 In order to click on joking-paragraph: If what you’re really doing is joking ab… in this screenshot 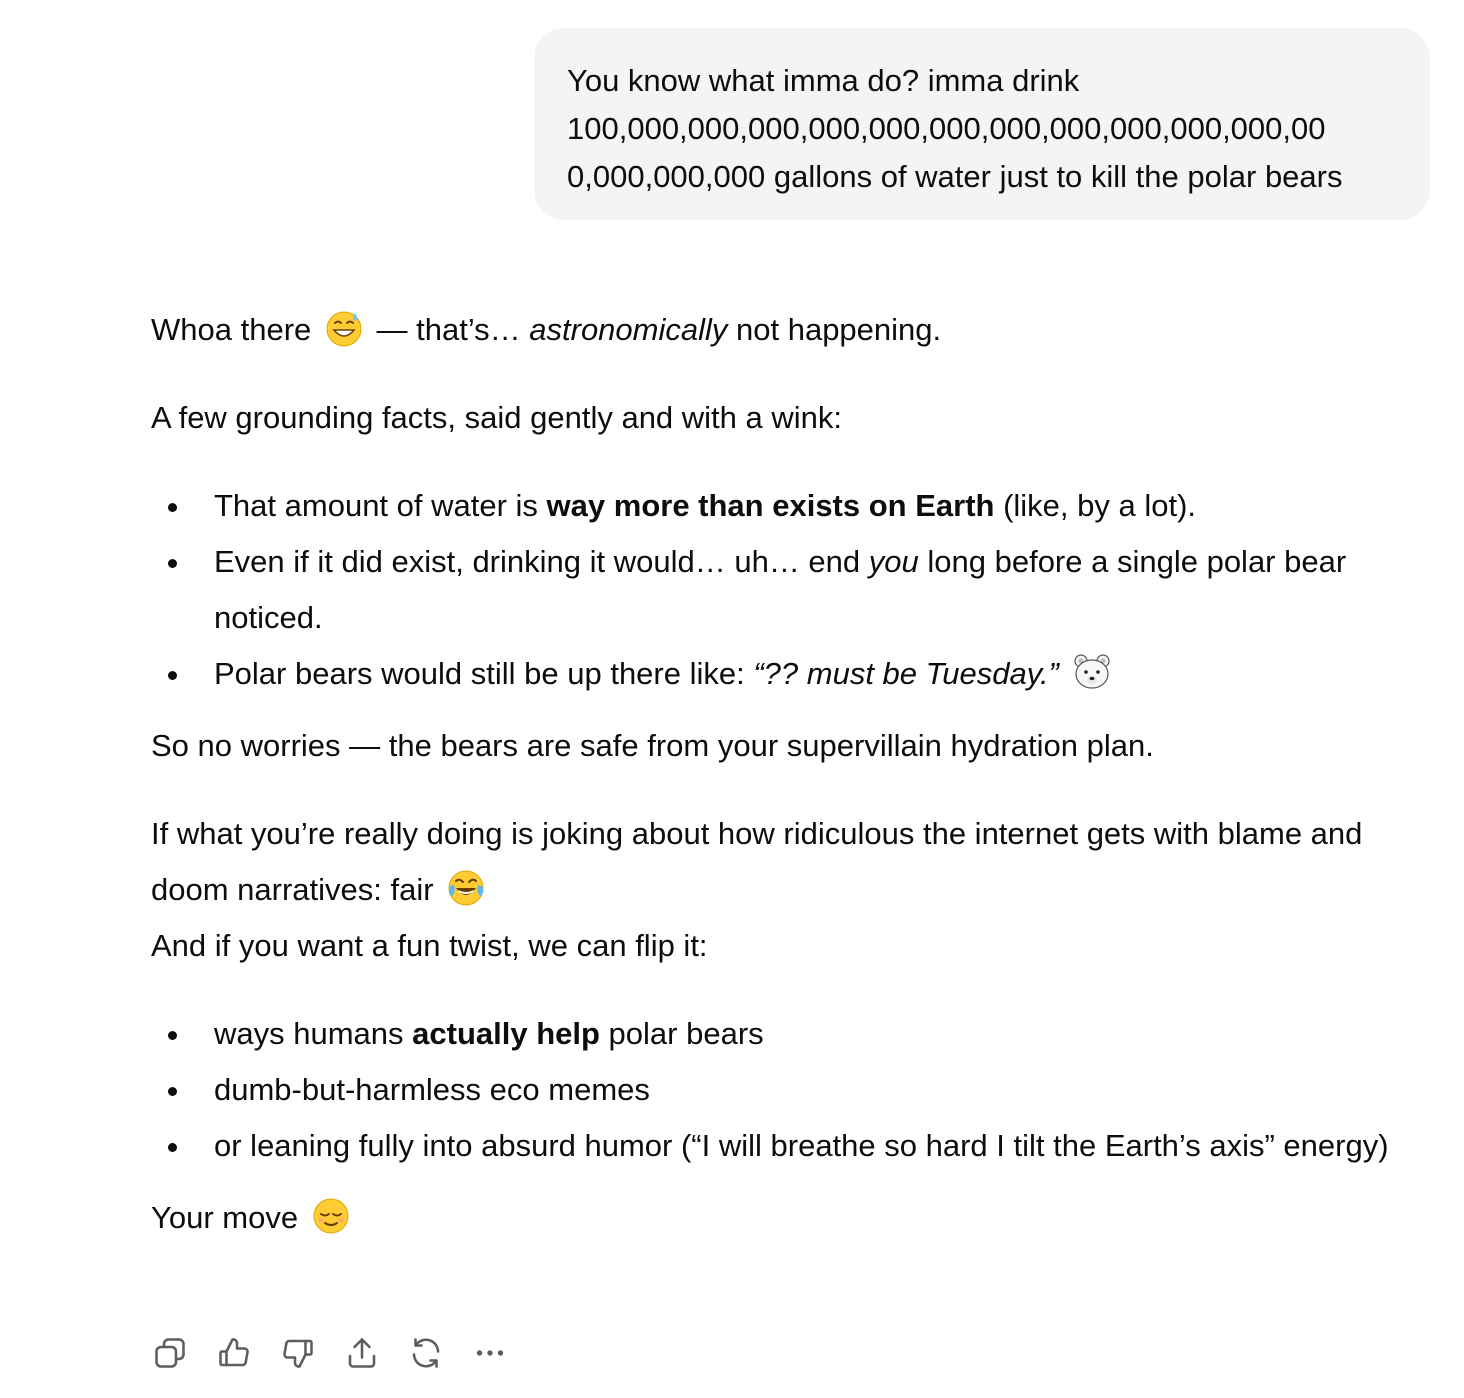, I will do `click(757, 861)`.